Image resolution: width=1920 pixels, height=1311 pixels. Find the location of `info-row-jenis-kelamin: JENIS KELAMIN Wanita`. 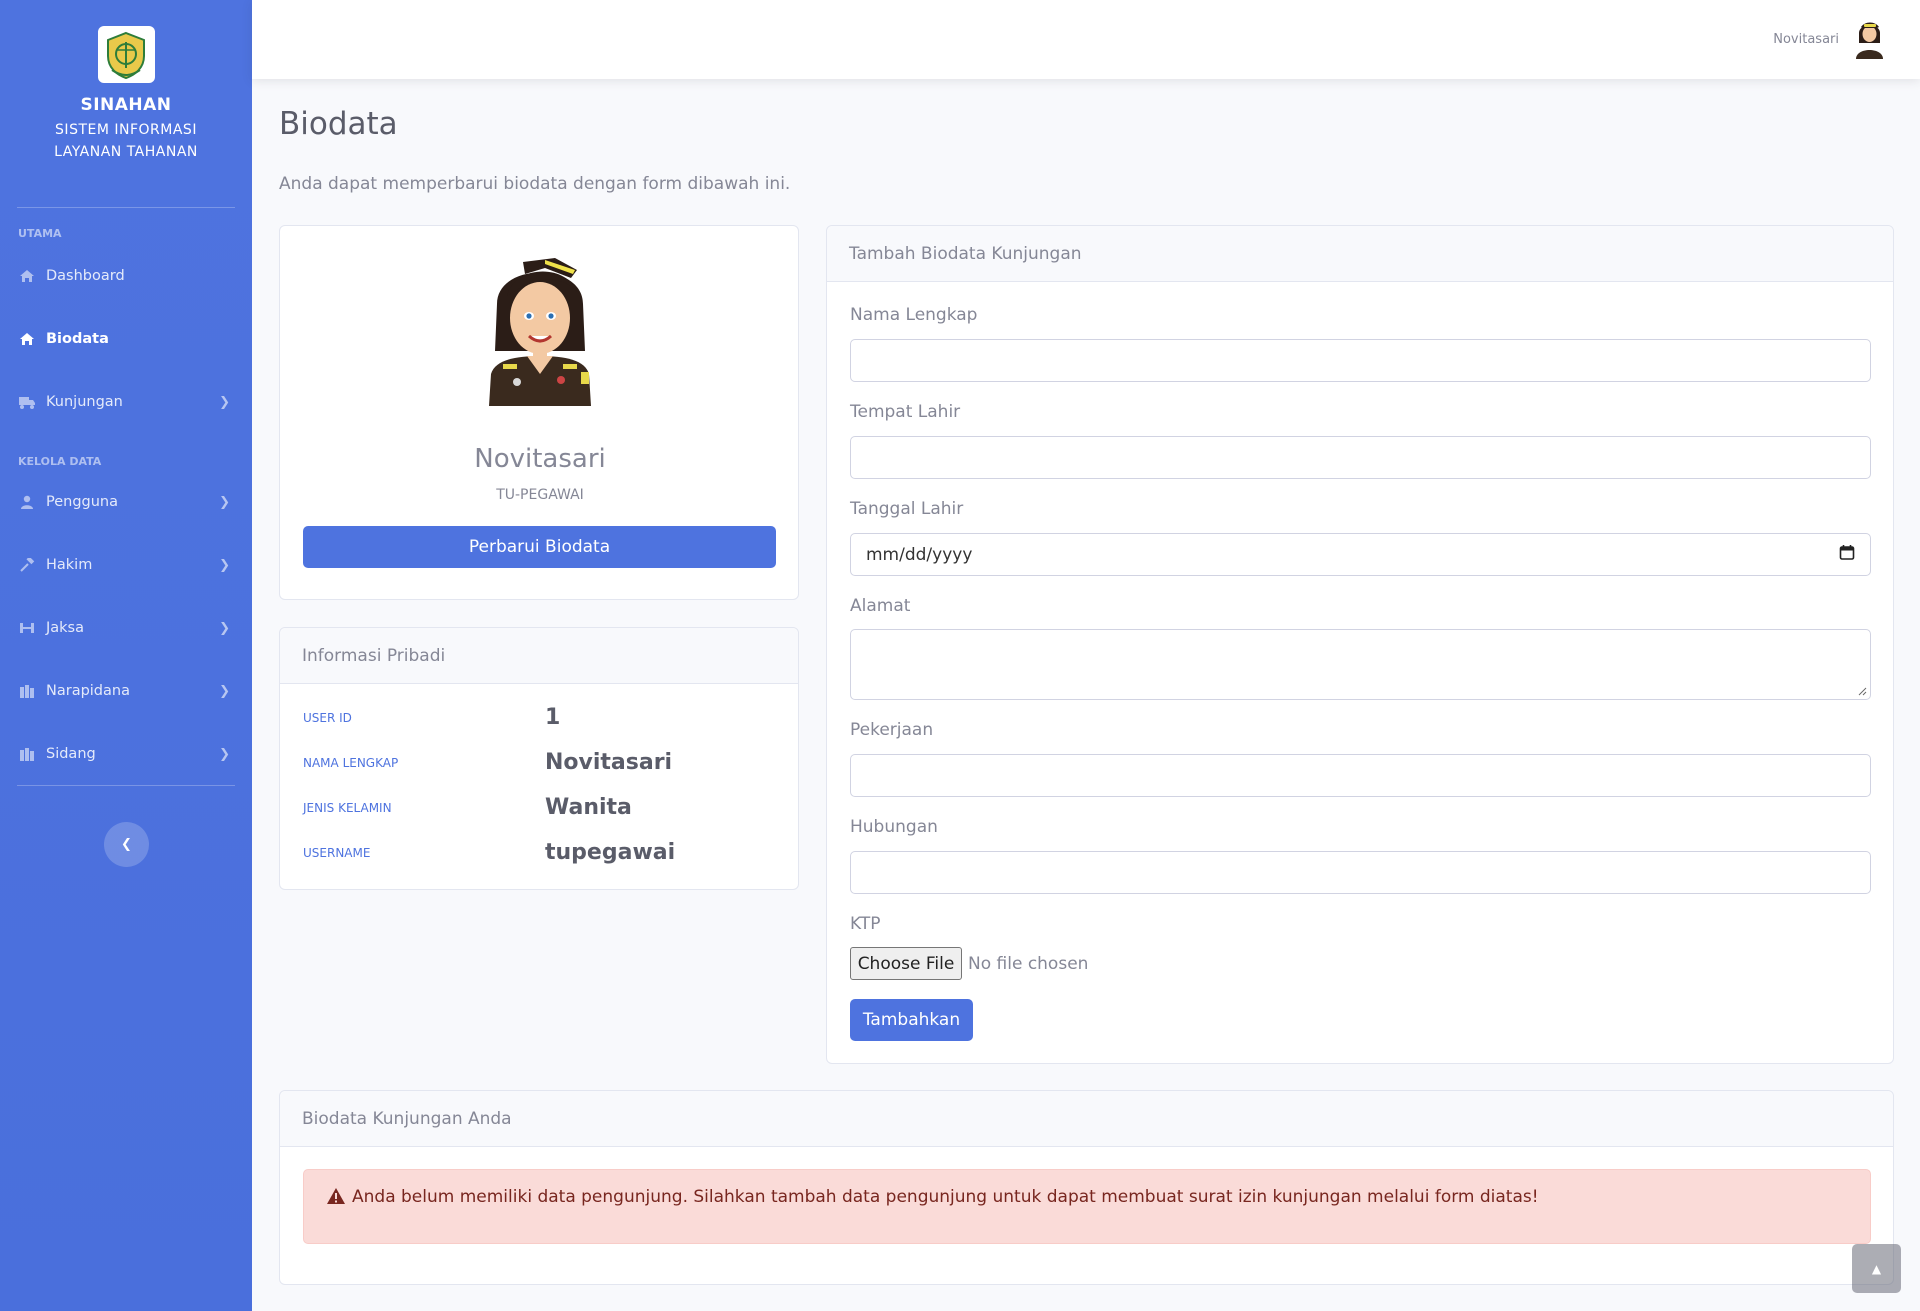

info-row-jenis-kelamin: JENIS KELAMIN Wanita is located at coordinates (543, 807).